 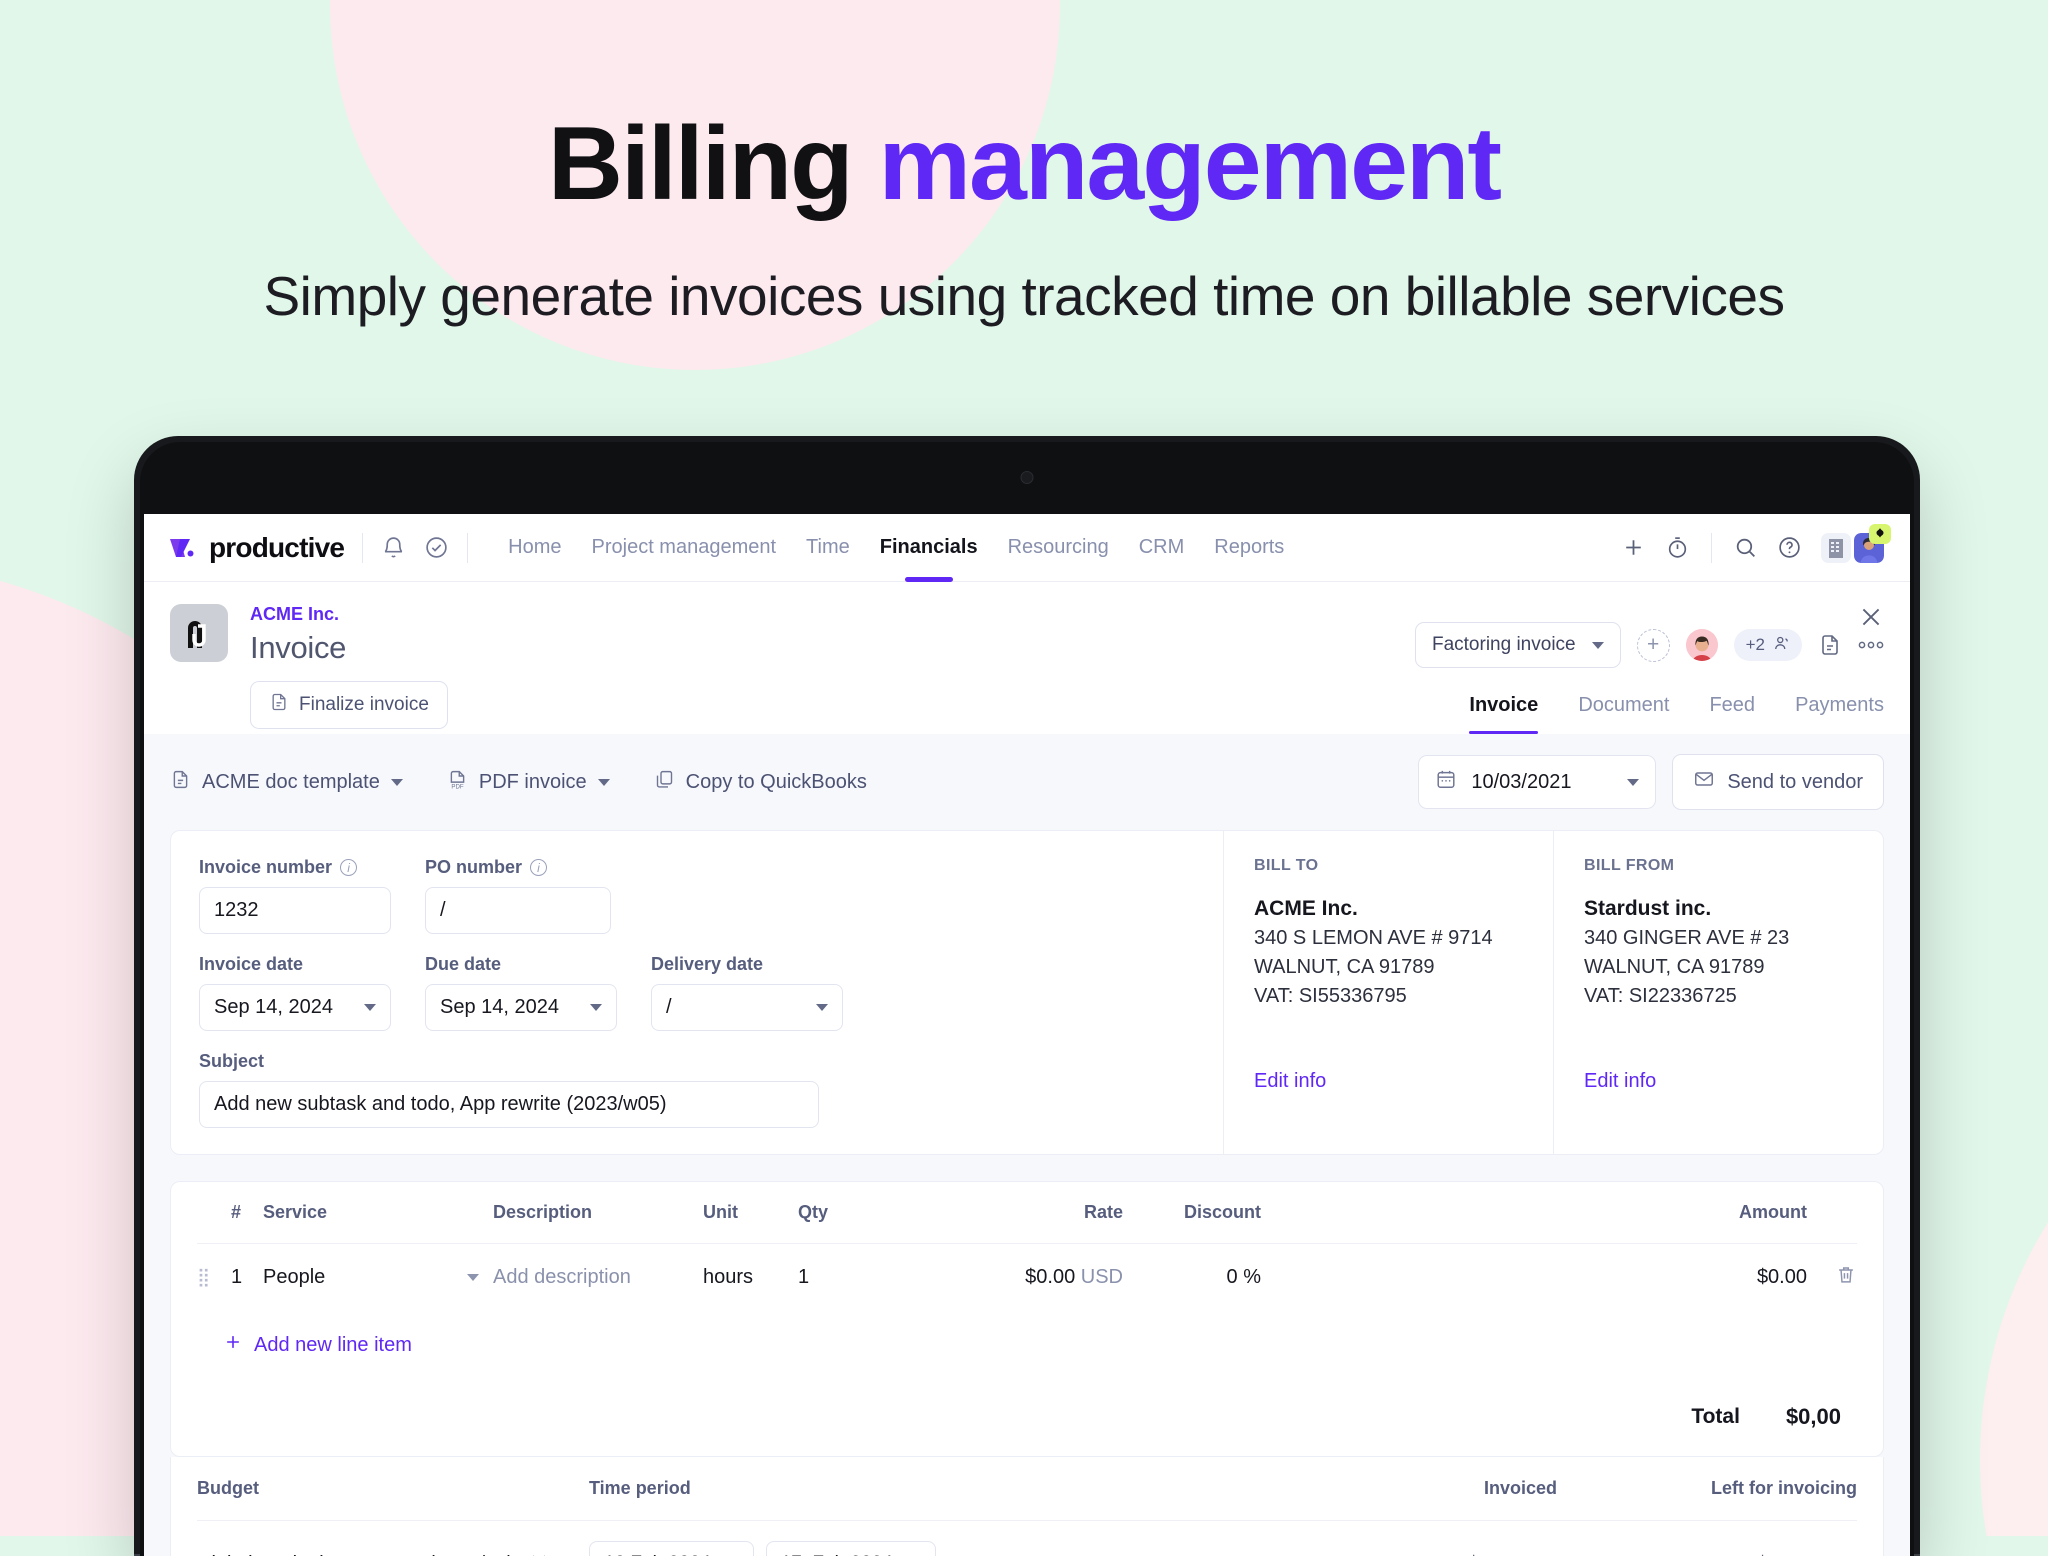 What do you see at coordinates (1623, 714) in the screenshot?
I see `tab-document: Document` at bounding box center [1623, 714].